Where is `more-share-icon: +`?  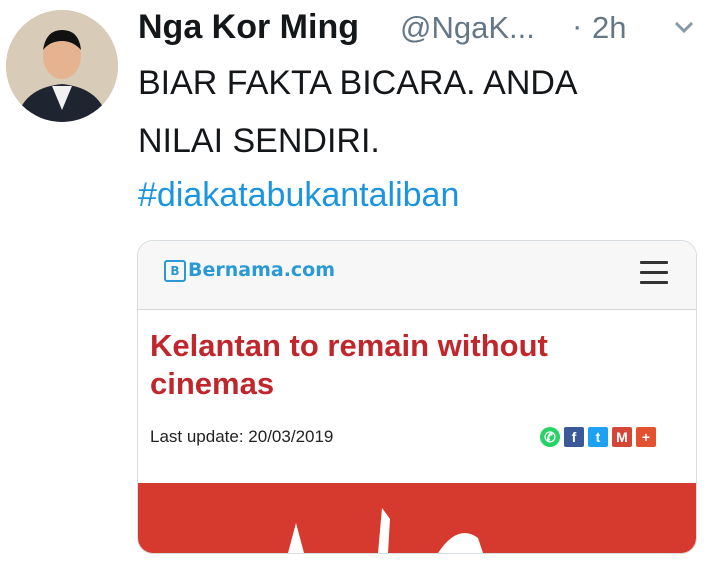
more-share-icon: + is located at coordinates (646, 437).